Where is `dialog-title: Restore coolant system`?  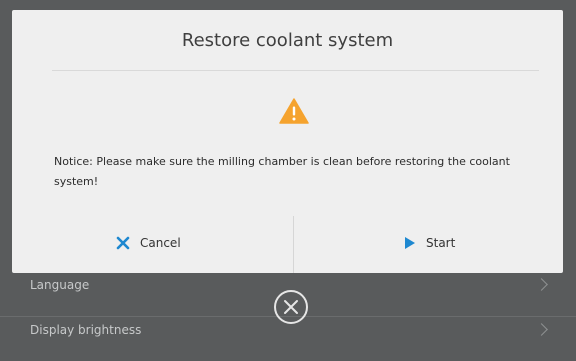
dialog-title: Restore coolant system is located at coordinates (287, 40).